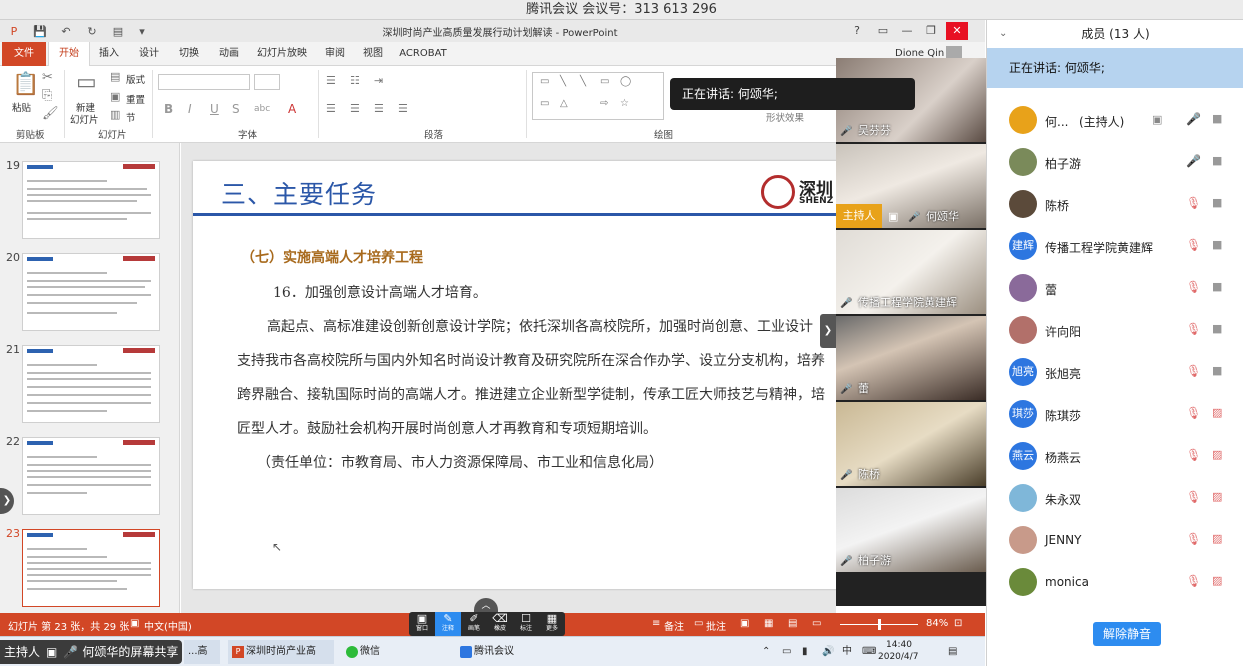 This screenshot has width=1243, height=666. What do you see at coordinates (803, 652) in the screenshot?
I see `battery-icon: ▮` at bounding box center [803, 652].